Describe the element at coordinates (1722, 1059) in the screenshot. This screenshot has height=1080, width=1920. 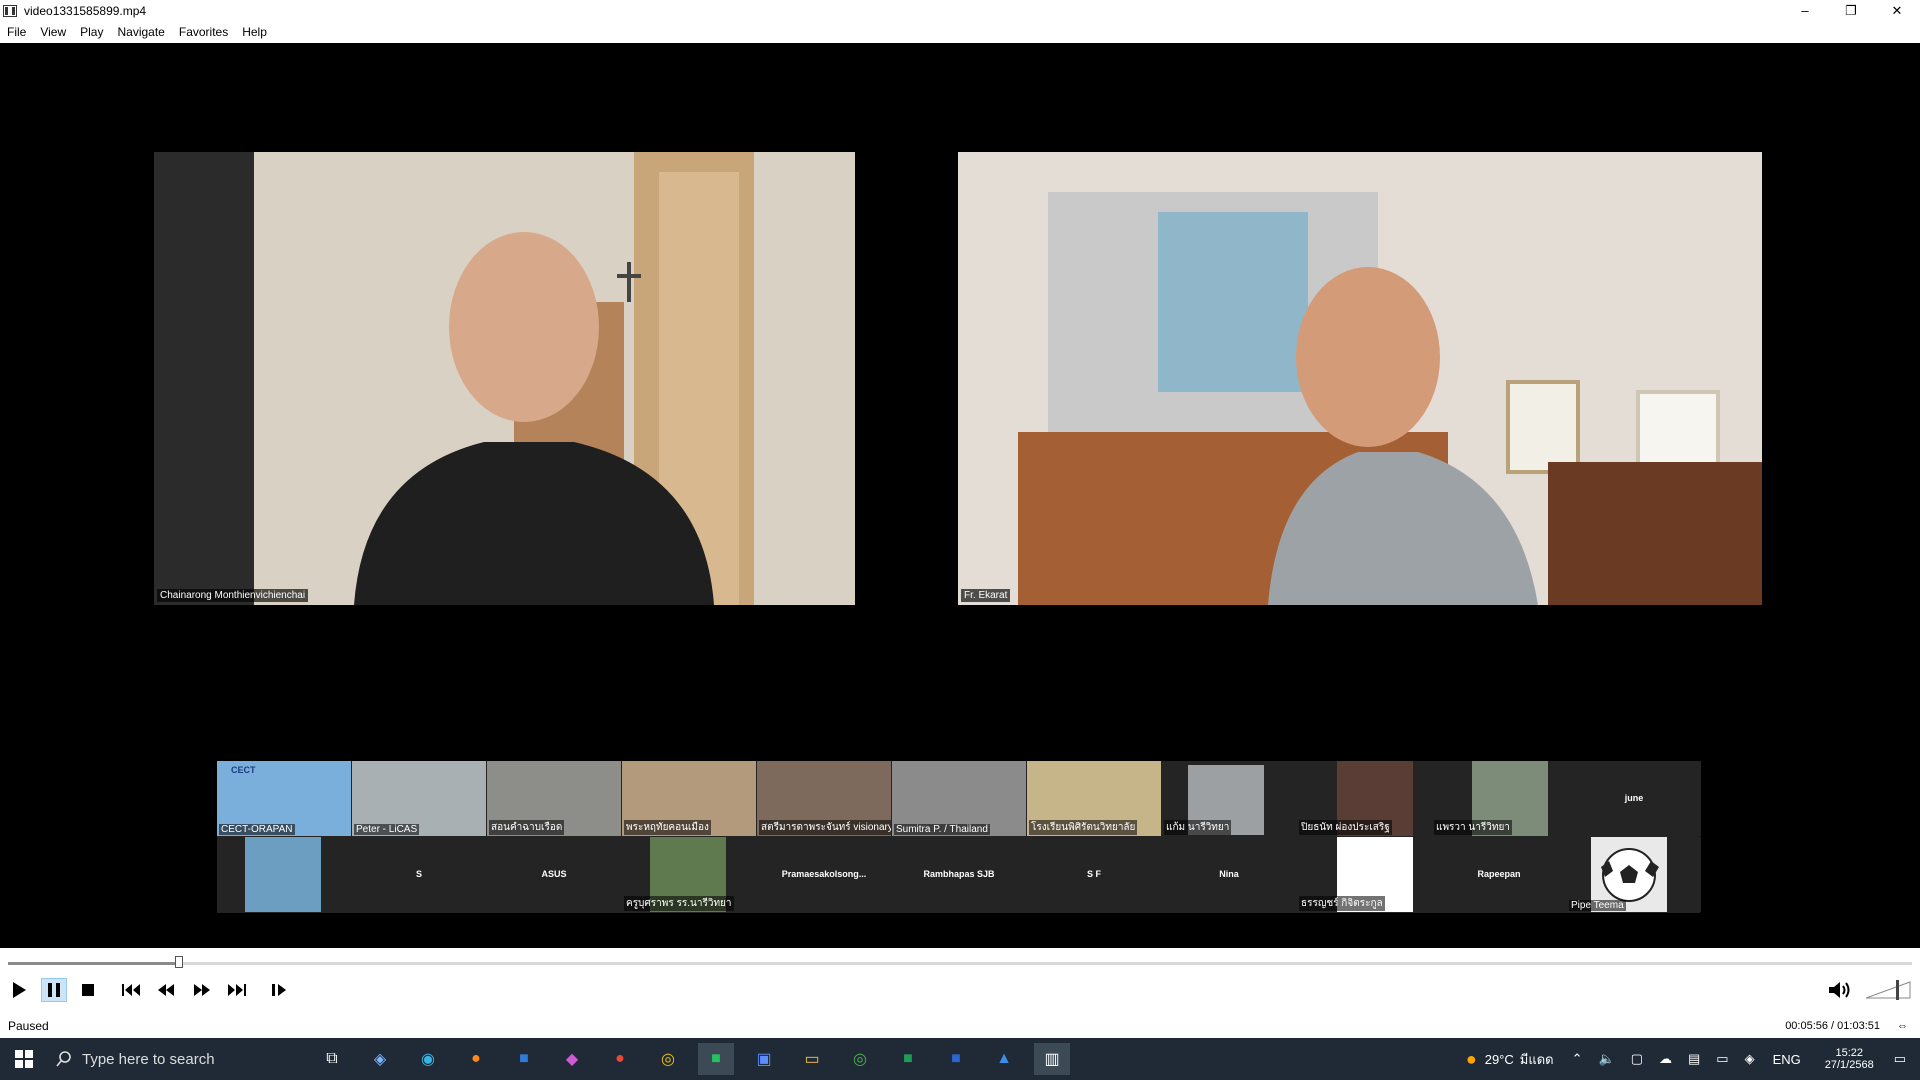
I see `network-icon: ▭` at that location.